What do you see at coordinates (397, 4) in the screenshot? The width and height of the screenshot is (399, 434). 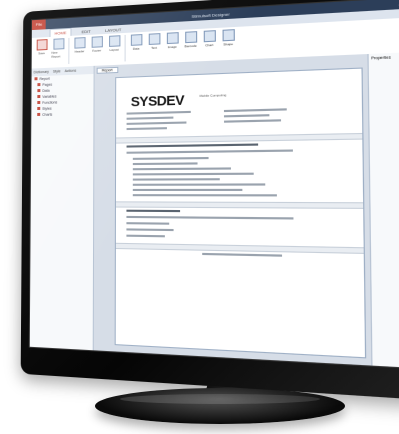 I see `minimize-icon: –` at bounding box center [397, 4].